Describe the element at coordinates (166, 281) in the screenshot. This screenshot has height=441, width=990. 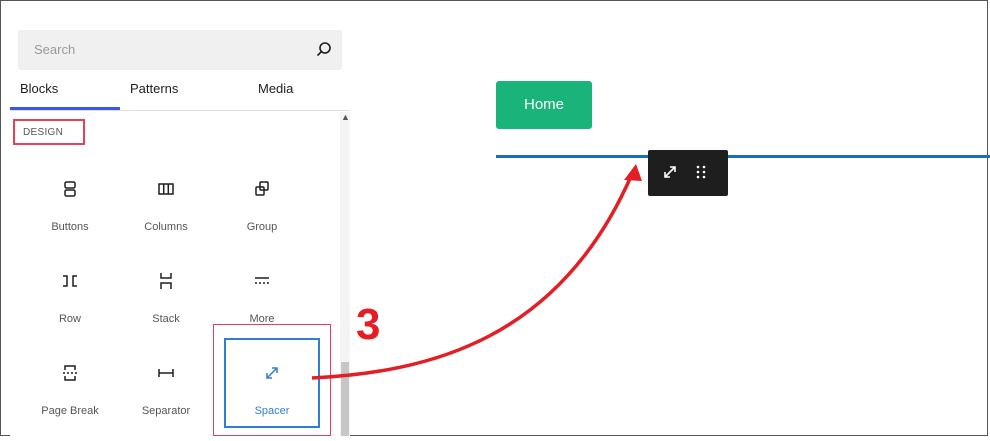
I see `stack-icon` at that location.